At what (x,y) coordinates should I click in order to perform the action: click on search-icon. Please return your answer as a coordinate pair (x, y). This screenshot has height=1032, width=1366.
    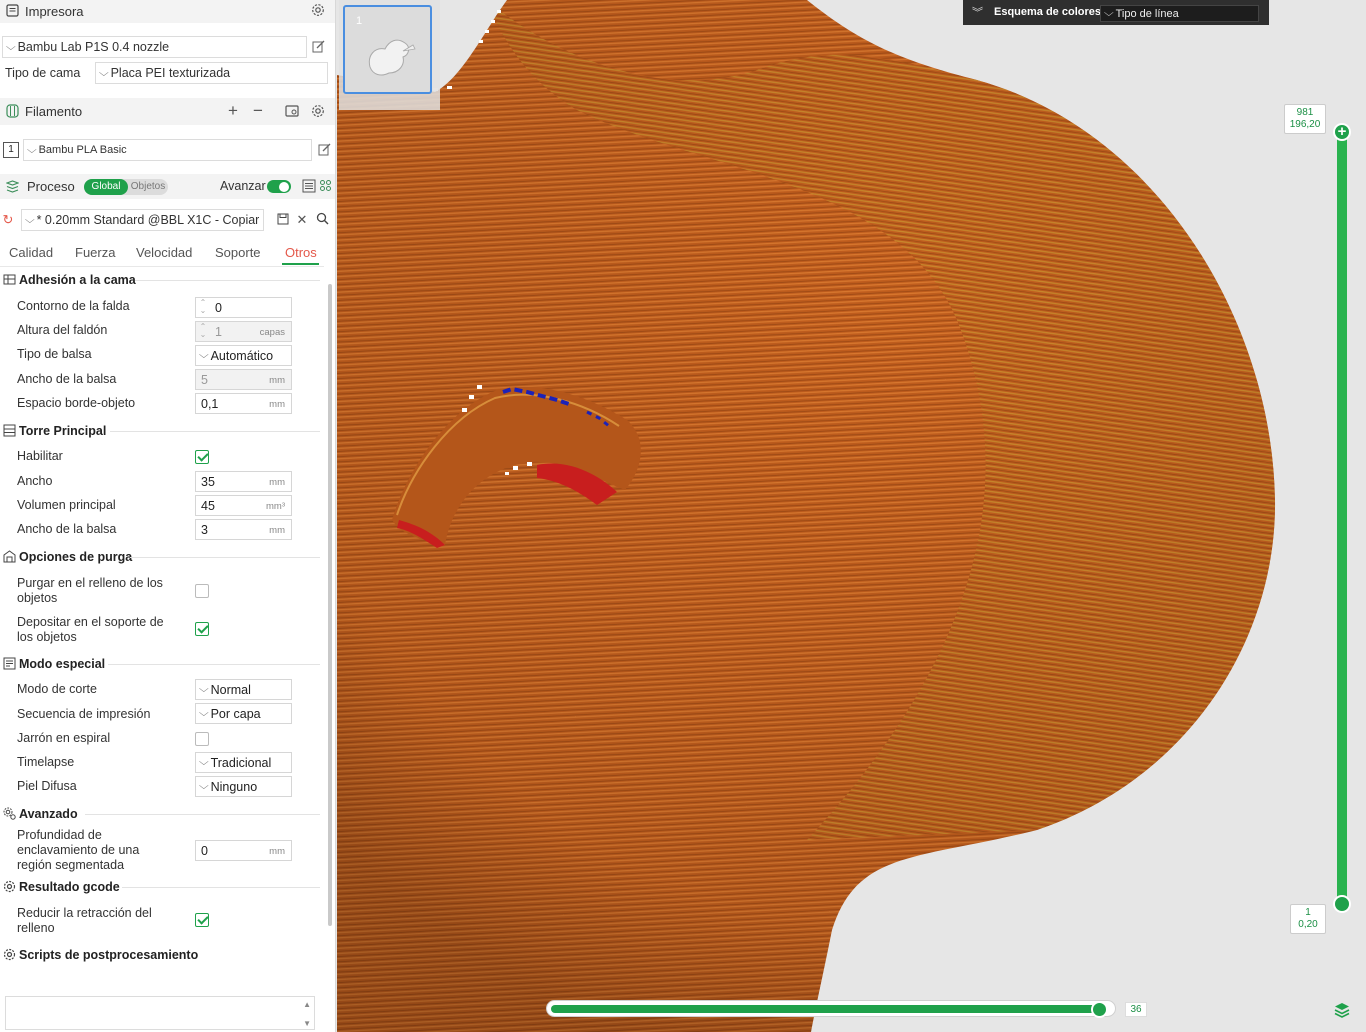
    Looking at the image, I should click on (322, 220).